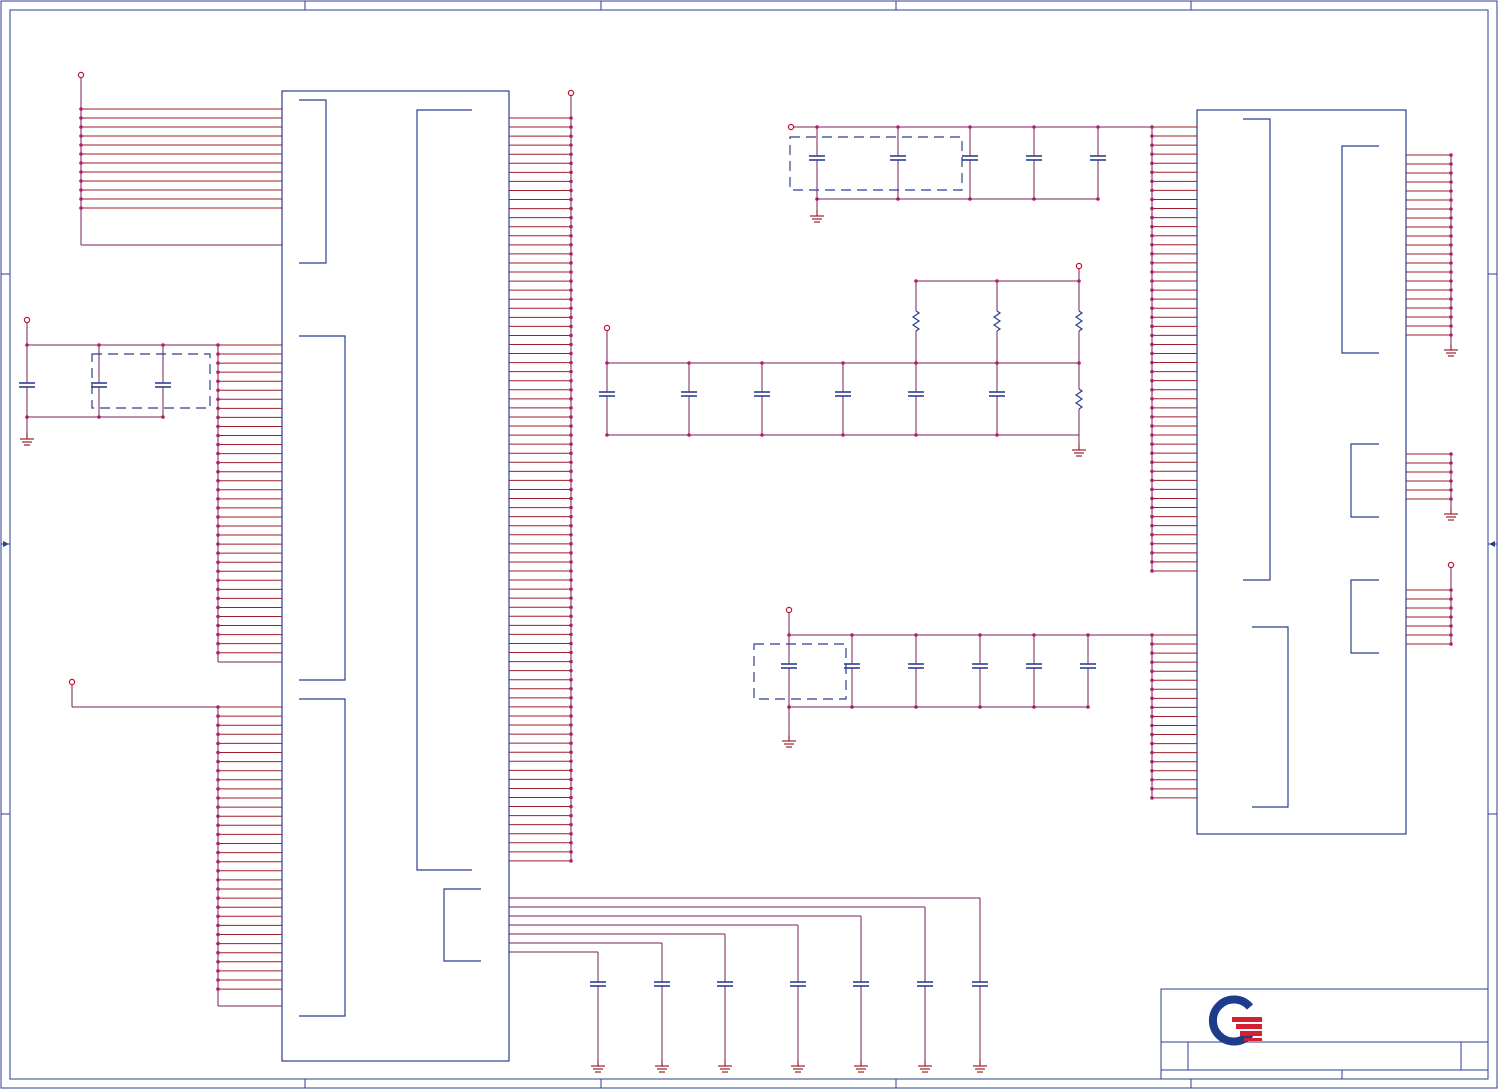 This screenshot has height=1089, width=1498. Describe the element at coordinates (1301, 472) in the screenshot. I see `ic-right-u2` at that location.